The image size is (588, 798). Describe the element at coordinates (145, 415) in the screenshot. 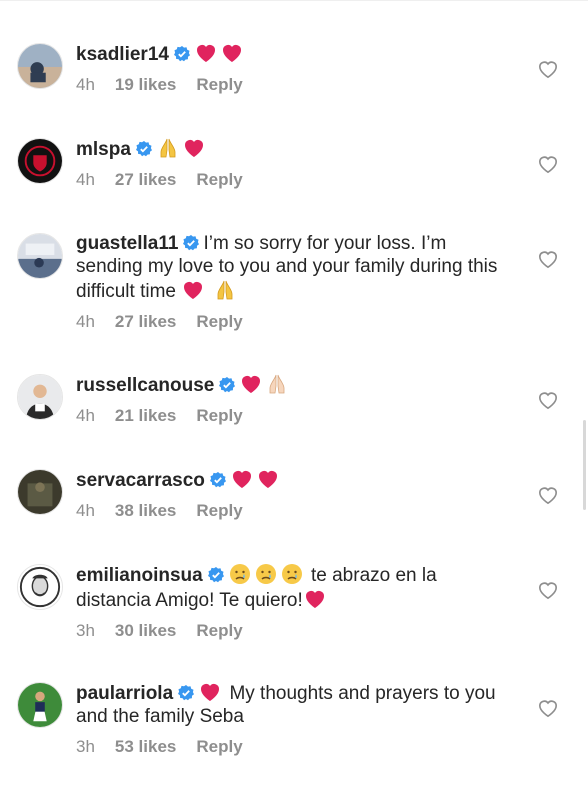

I see `likes-count: 21 likes` at that location.